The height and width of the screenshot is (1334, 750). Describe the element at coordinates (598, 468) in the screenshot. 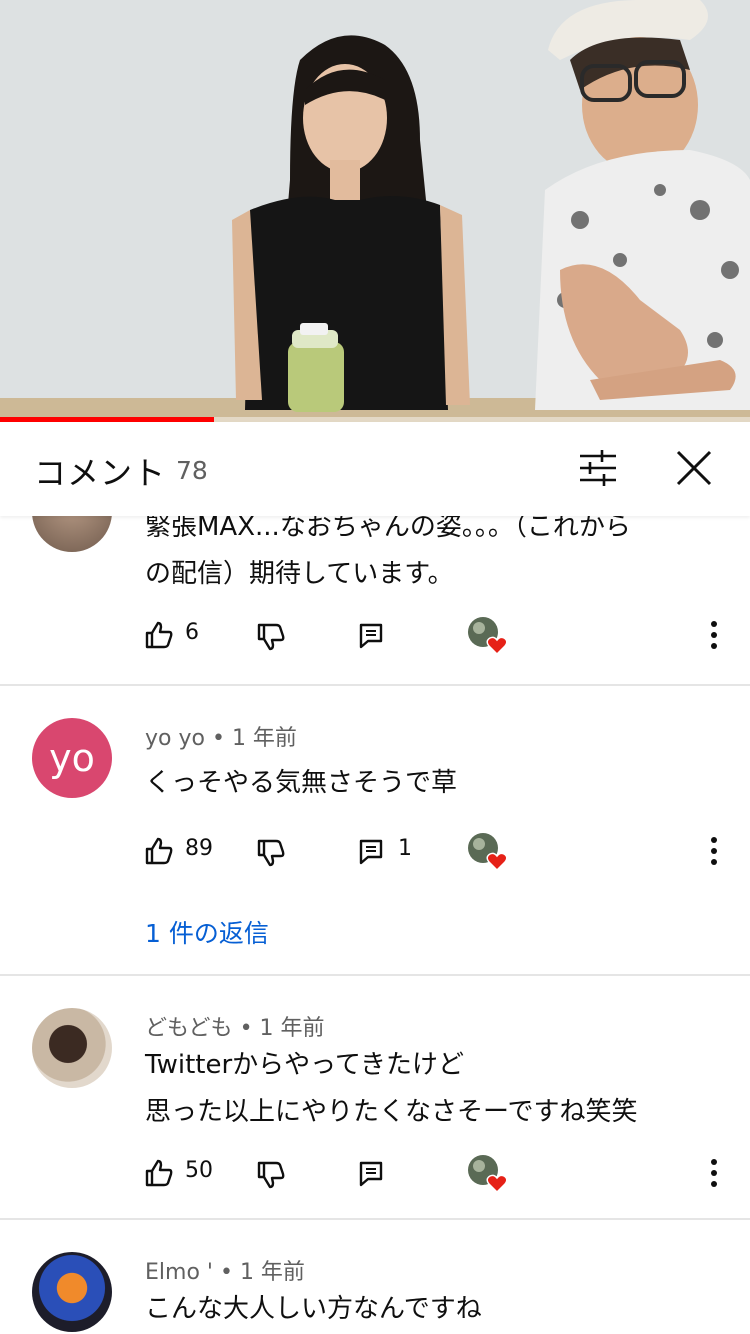

I see `sliders-icon` at that location.